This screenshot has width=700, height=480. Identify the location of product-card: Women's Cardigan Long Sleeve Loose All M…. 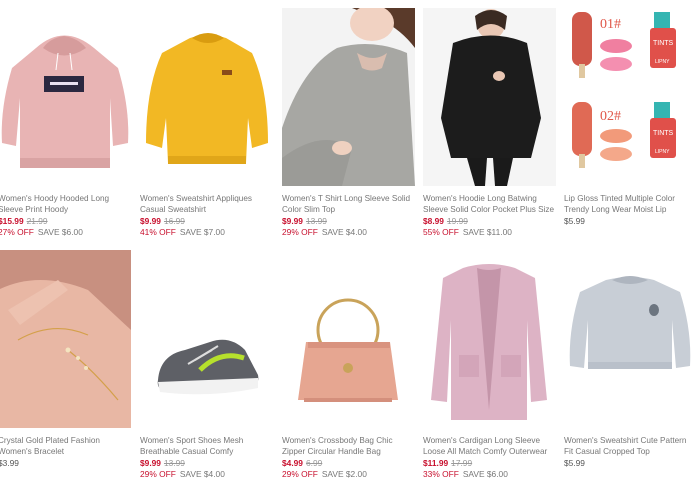
(489, 365).